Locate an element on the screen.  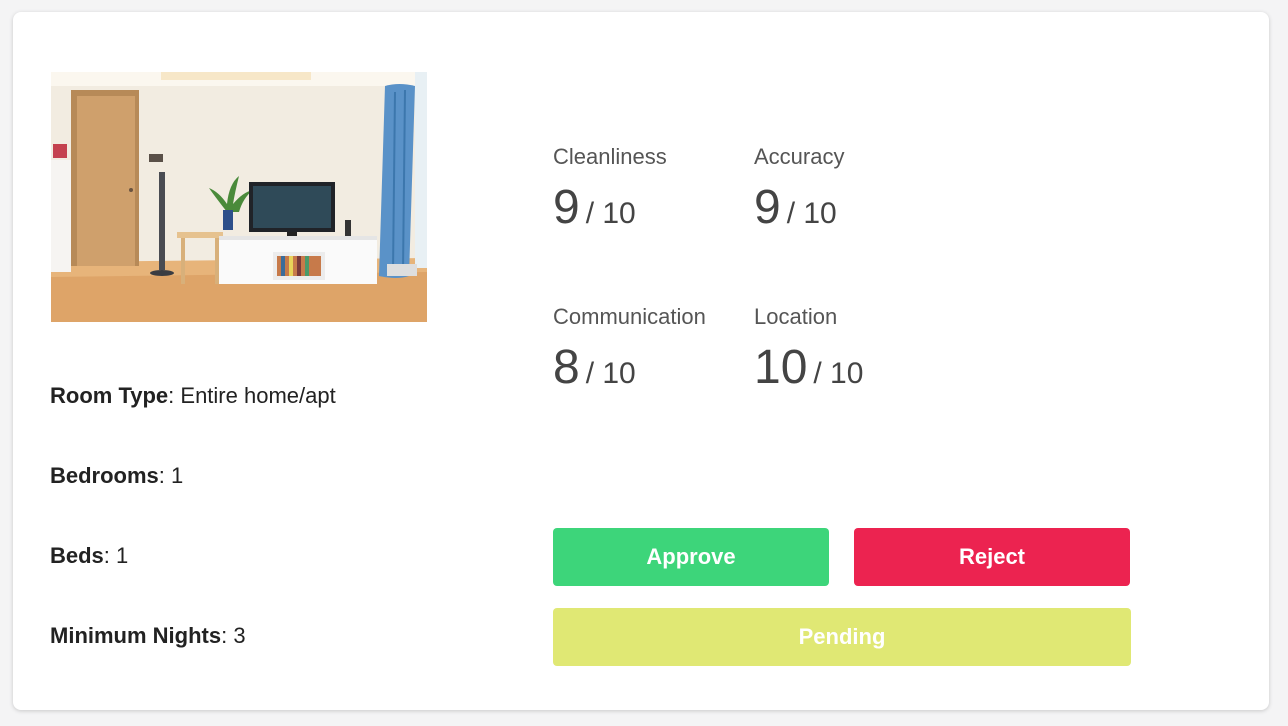
approve-button: Approve is located at coordinates (691, 557).